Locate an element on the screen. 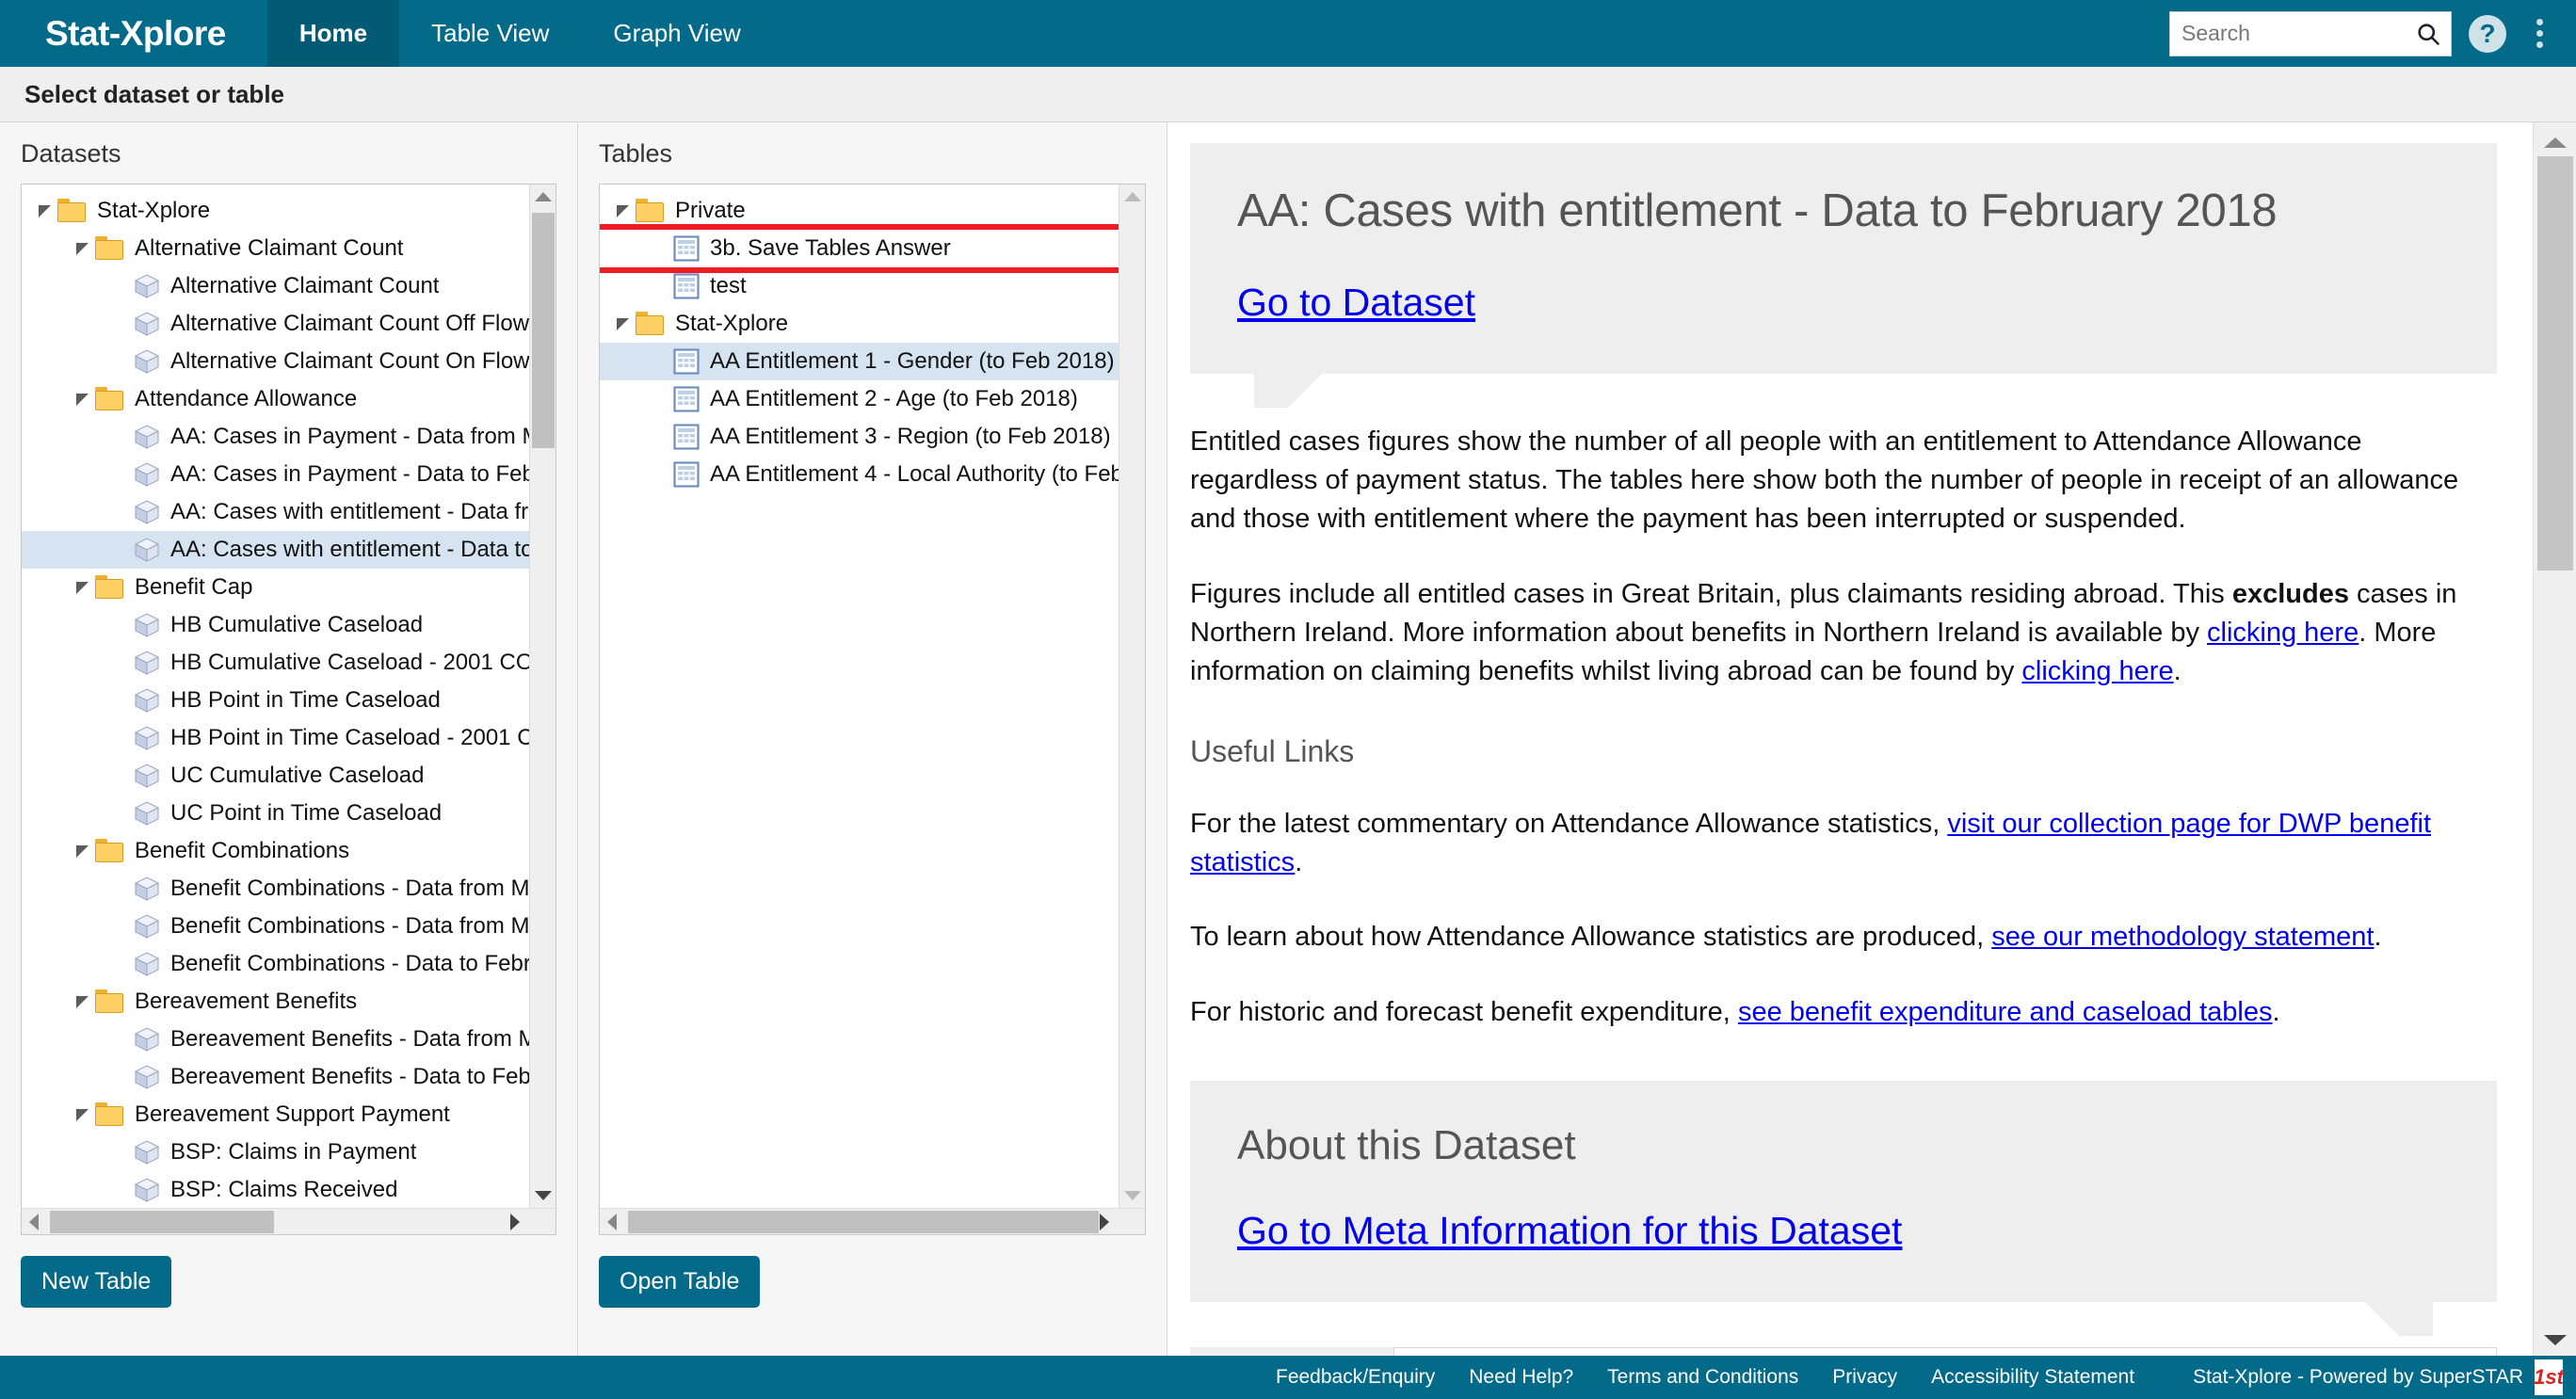  tree-item: AA: Cases in Payment - Data from May 2 is located at coordinates (275, 437).